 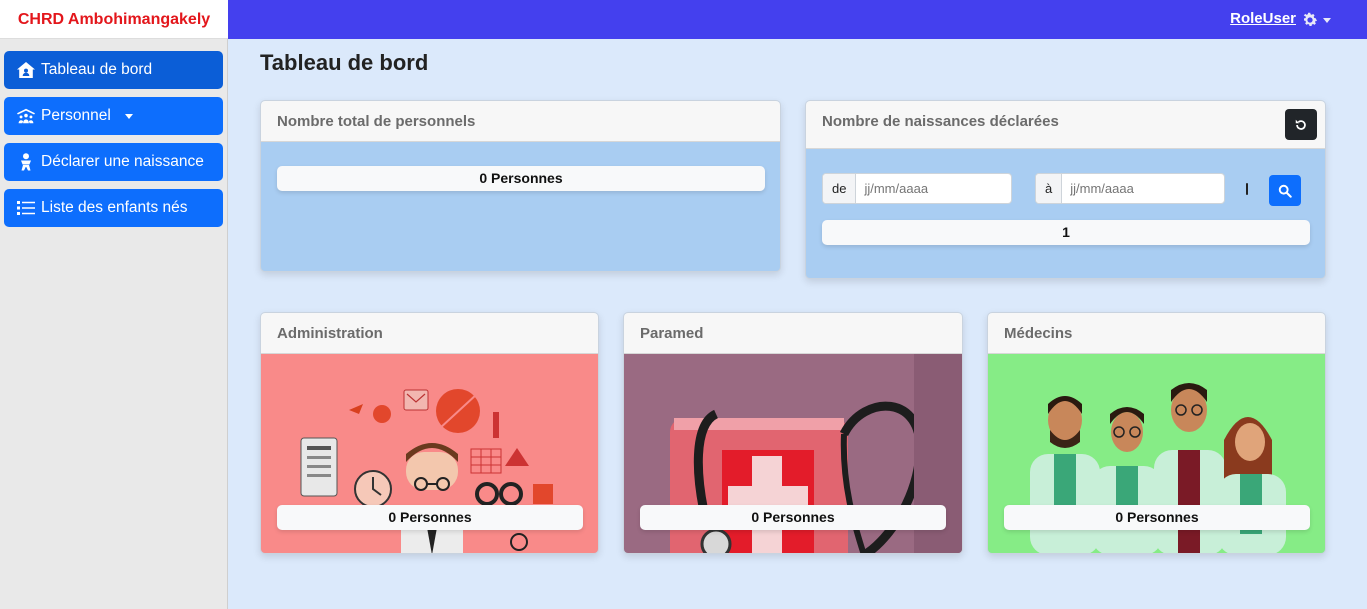 What do you see at coordinates (430, 517) in the screenshot?
I see `administration-count: 0 Personnes` at bounding box center [430, 517].